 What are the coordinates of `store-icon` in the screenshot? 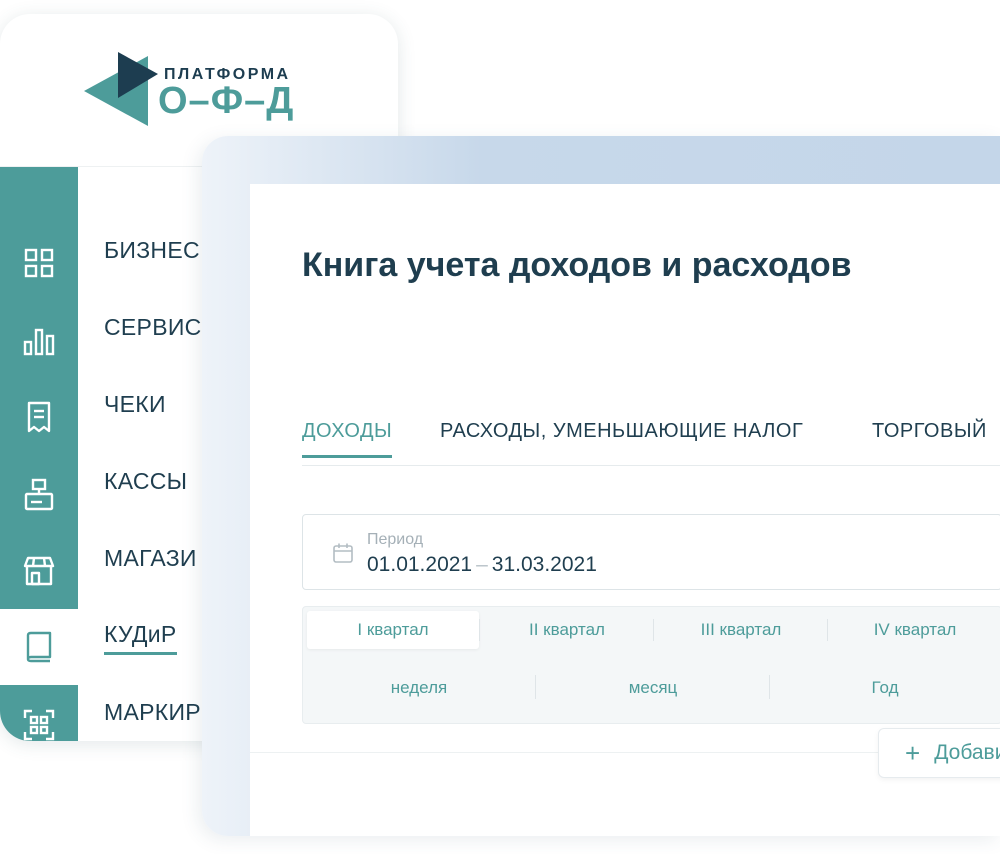 It's located at (39, 571).